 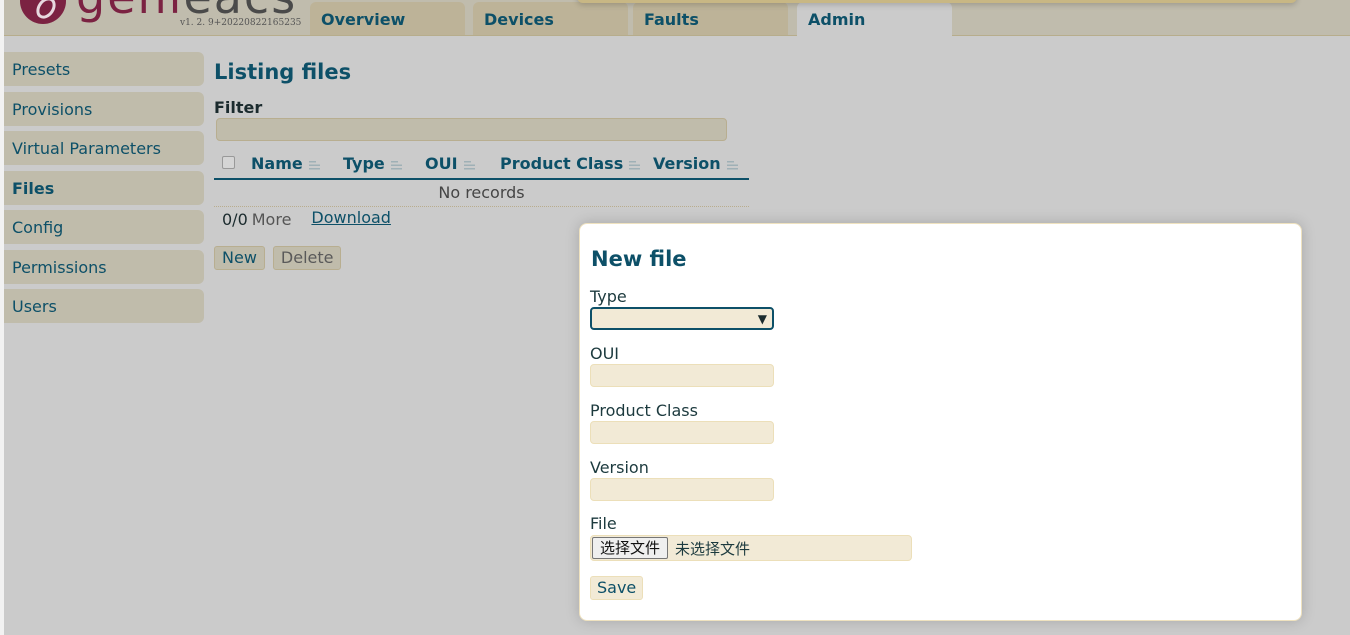 I want to click on column-header-oui: OUI, so click(x=450, y=164).